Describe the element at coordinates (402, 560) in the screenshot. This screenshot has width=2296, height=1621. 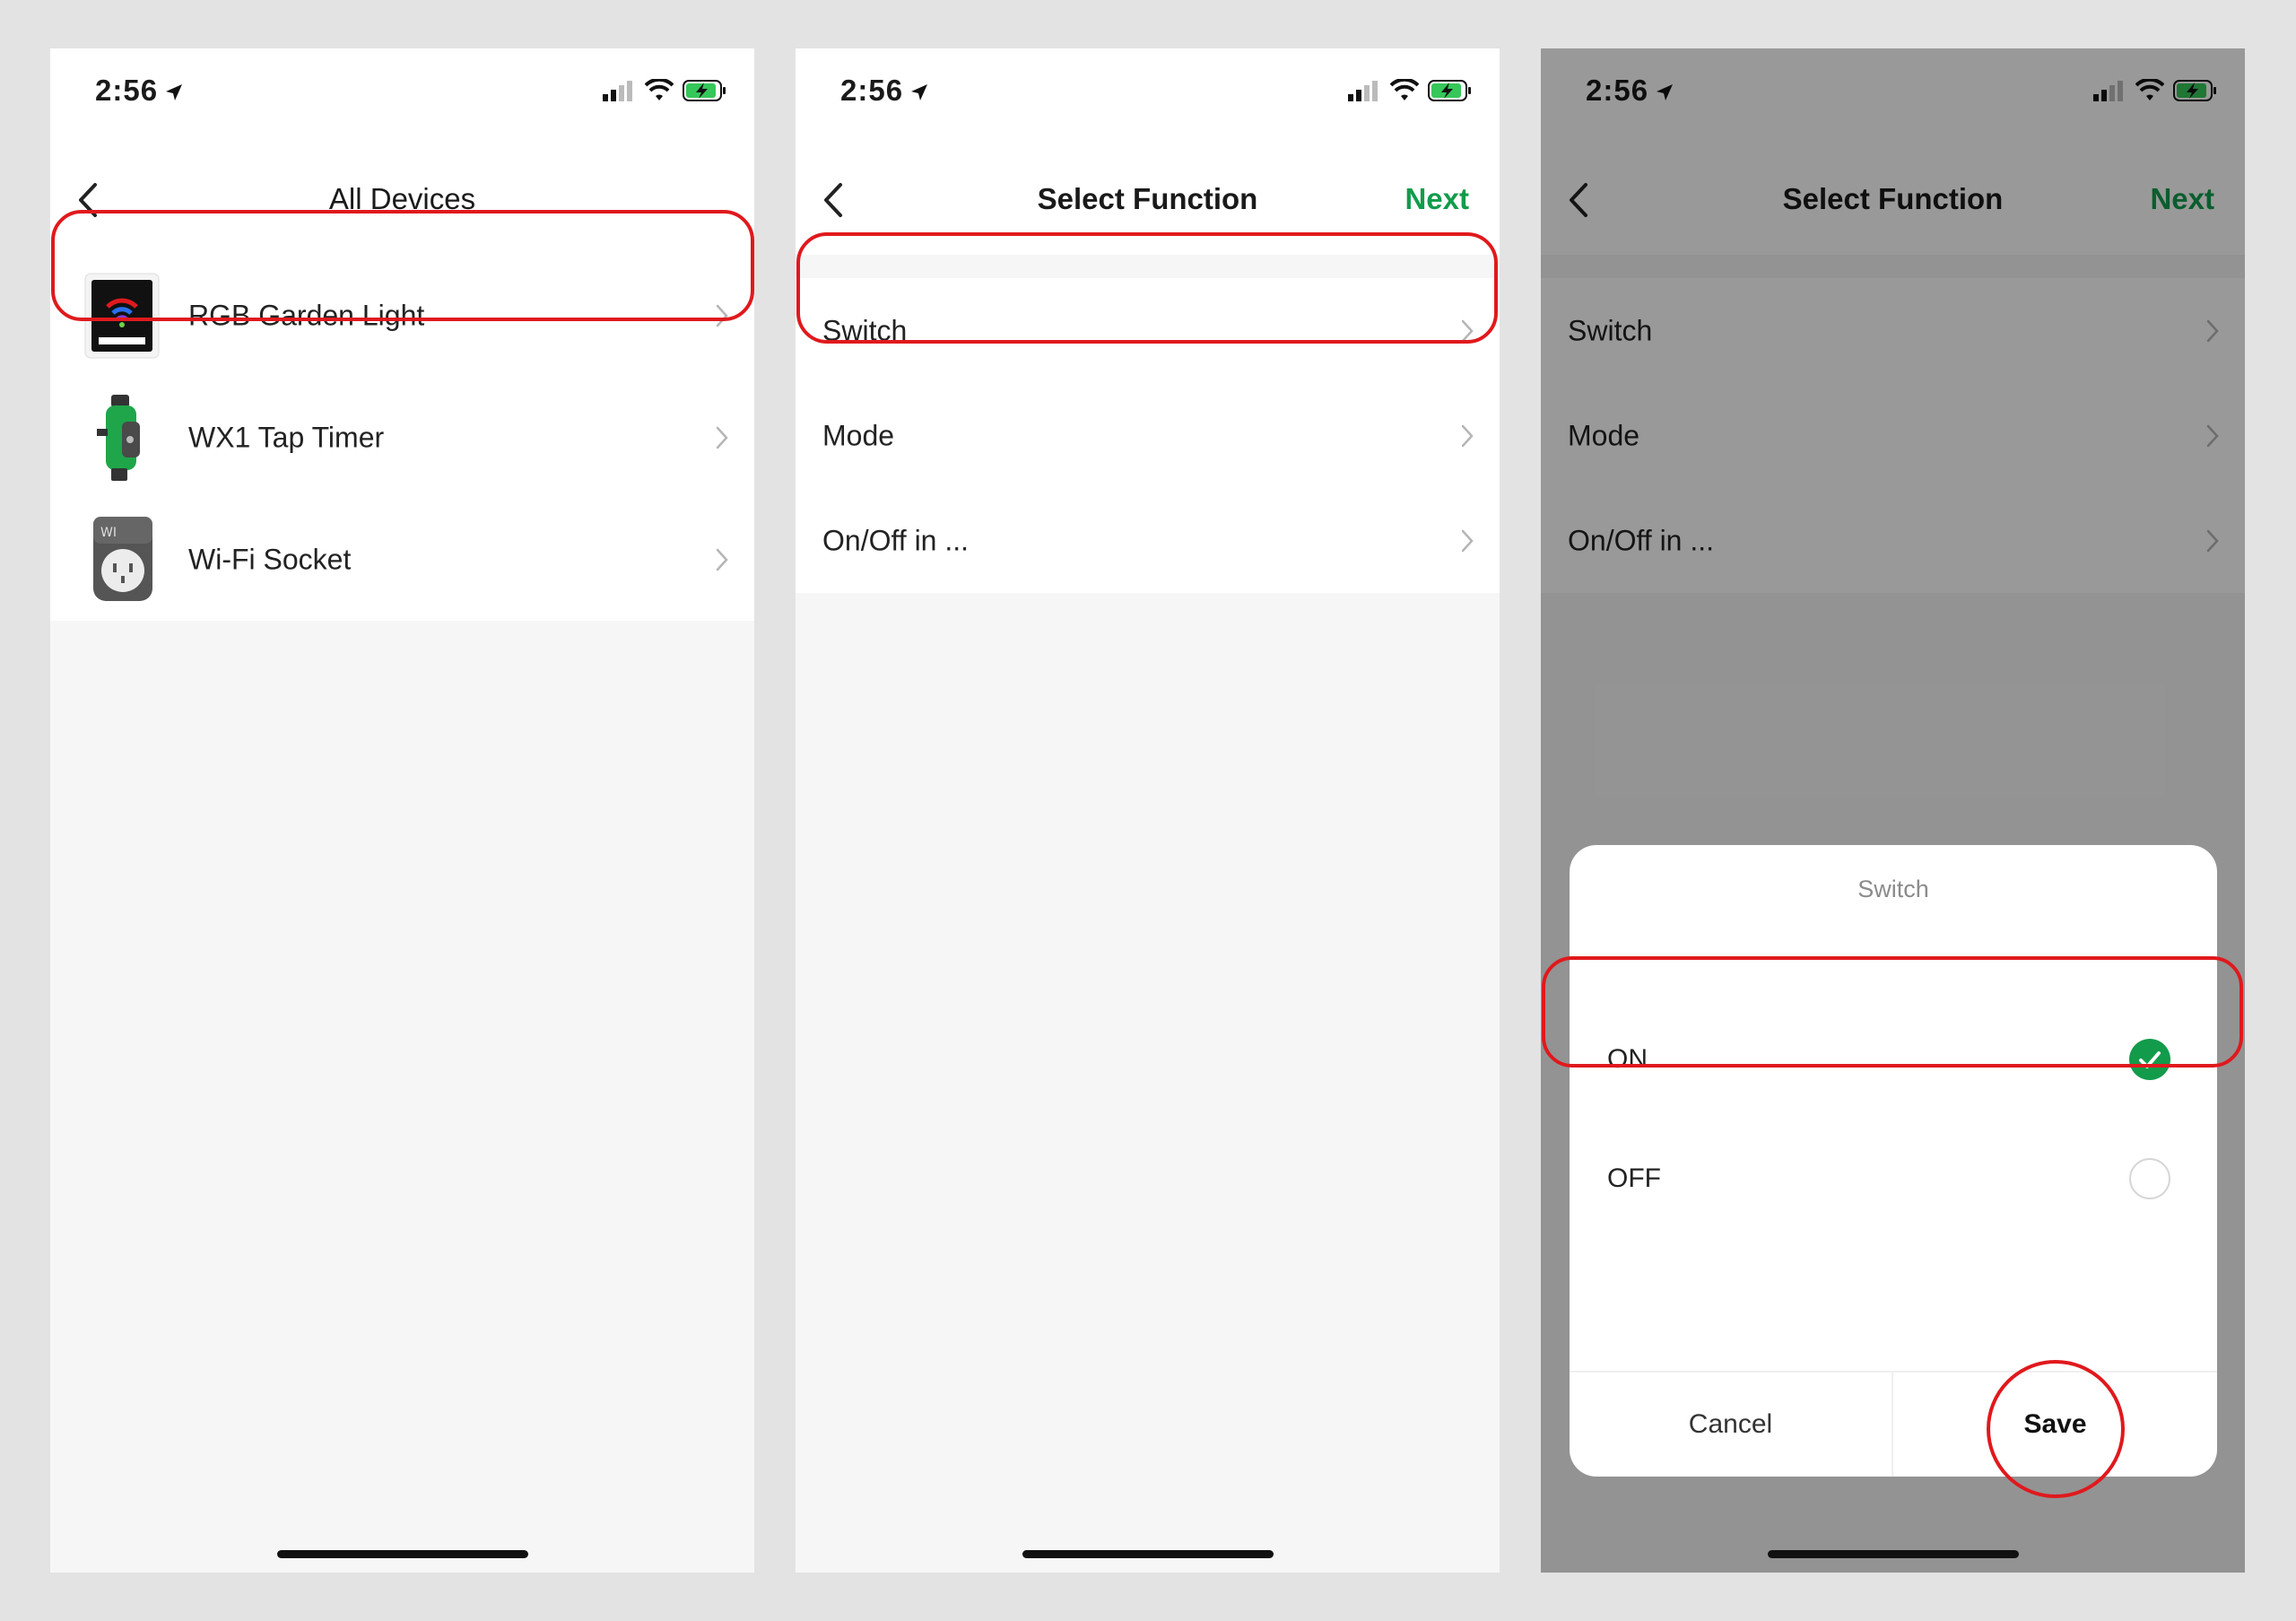
I see `device-row-wifi-socket: WI Wi-Fi Socket` at that location.